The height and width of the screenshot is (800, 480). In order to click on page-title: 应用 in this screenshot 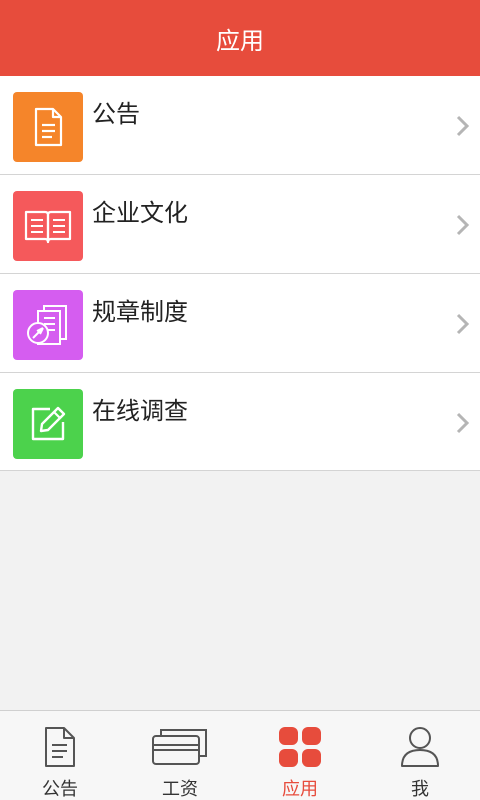, I will do `click(240, 40)`.